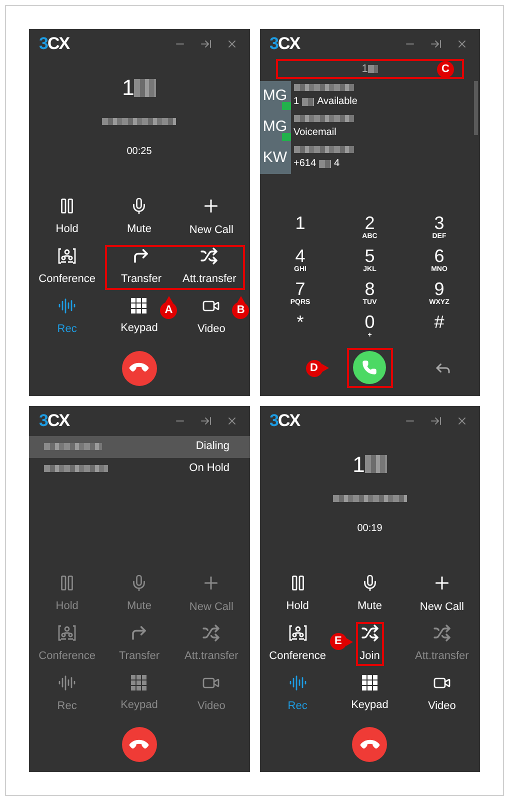 Image resolution: width=509 pixels, height=801 pixels. I want to click on call-row: On Hold, so click(139, 469).